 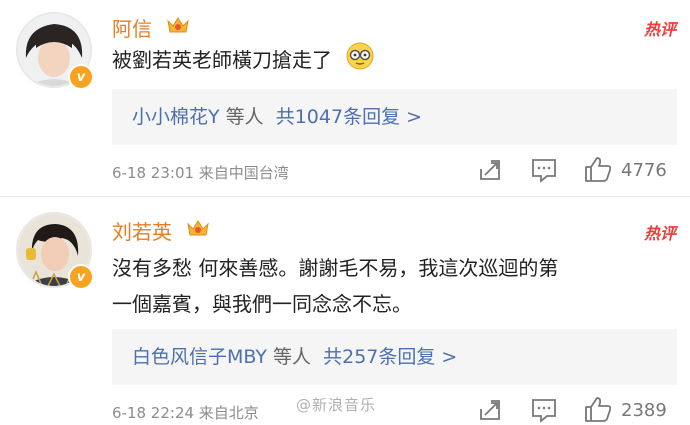 What do you see at coordinates (185, 413) in the screenshot?
I see `comment-meta: 6-18 22:24 来自北京` at bounding box center [185, 413].